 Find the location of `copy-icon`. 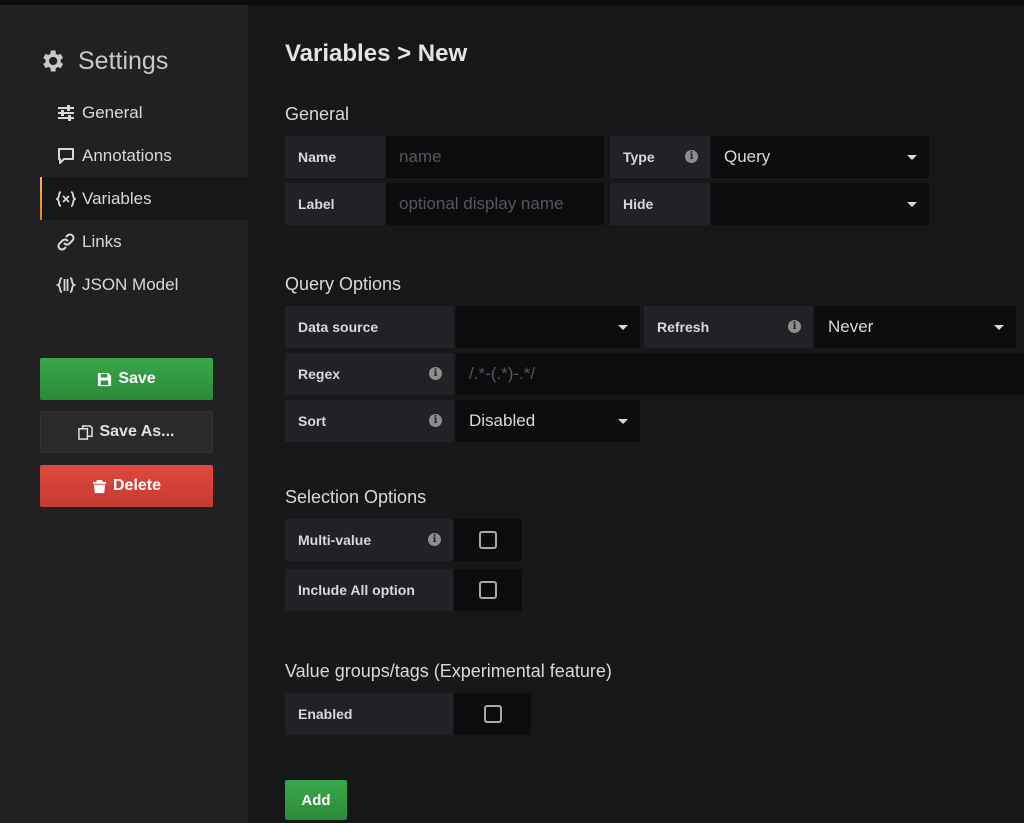

copy-icon is located at coordinates (86, 432).